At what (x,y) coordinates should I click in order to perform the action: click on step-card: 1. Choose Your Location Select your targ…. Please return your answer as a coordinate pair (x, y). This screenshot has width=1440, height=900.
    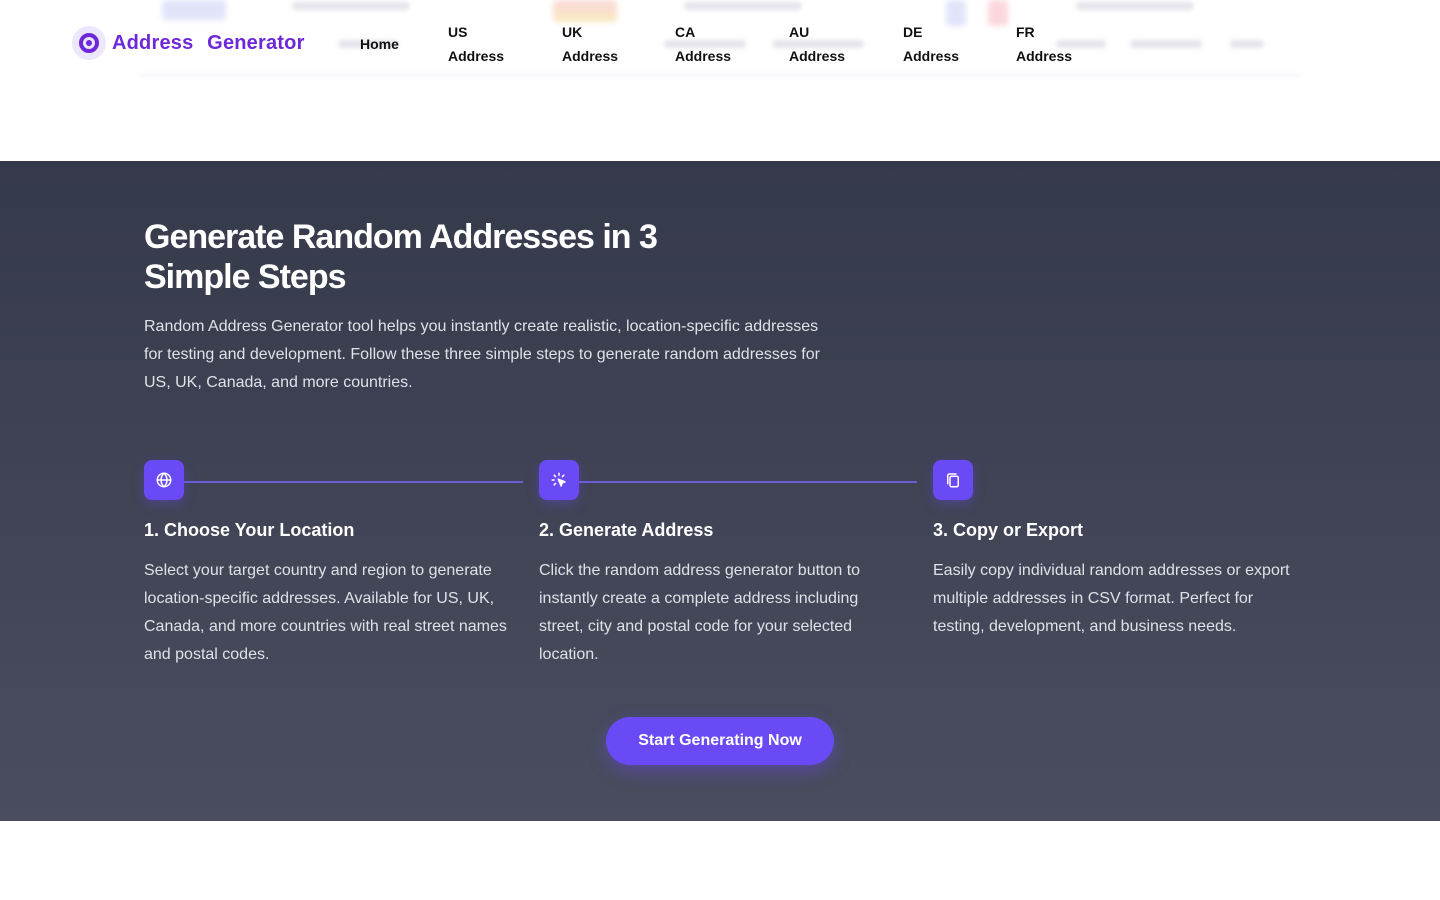
    Looking at the image, I should click on (329, 561).